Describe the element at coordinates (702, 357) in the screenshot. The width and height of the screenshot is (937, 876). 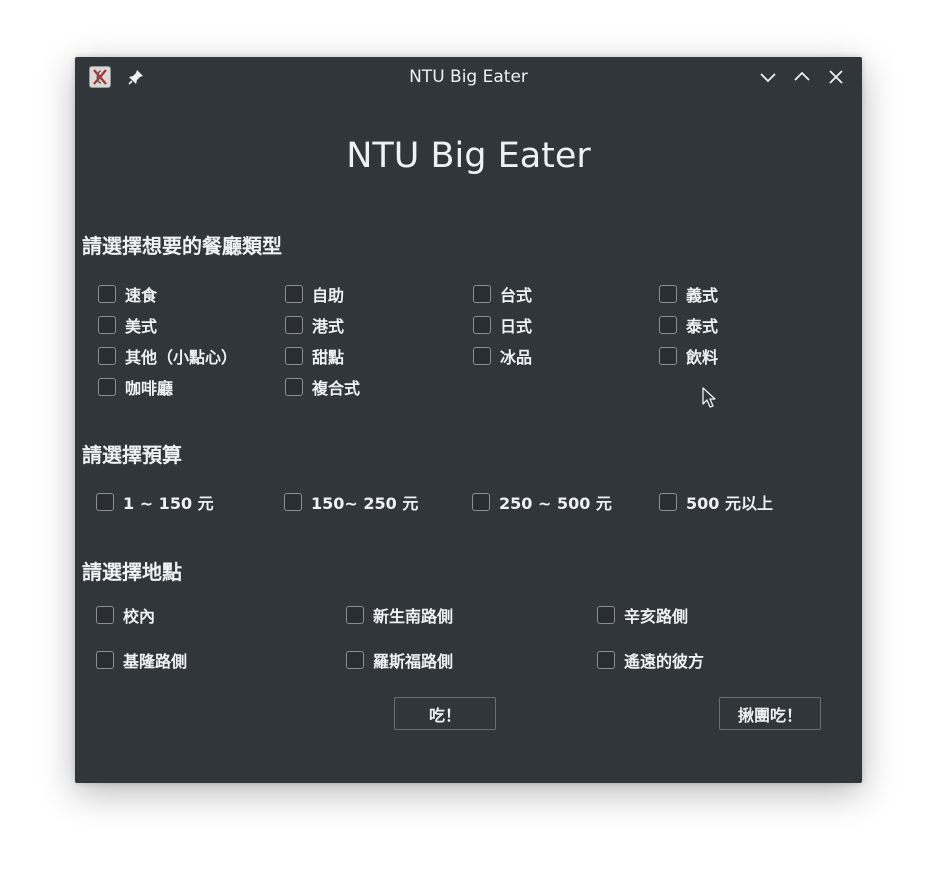
I see `checkbox-label: 飲料` at that location.